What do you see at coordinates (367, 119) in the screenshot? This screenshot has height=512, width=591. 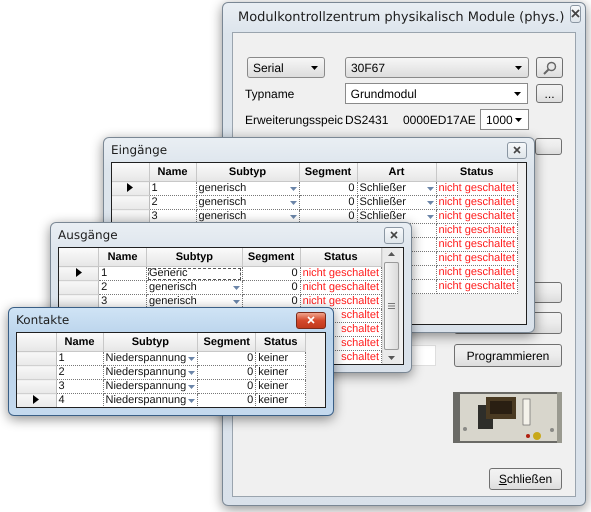 I see `chip-type-text: DS2431` at bounding box center [367, 119].